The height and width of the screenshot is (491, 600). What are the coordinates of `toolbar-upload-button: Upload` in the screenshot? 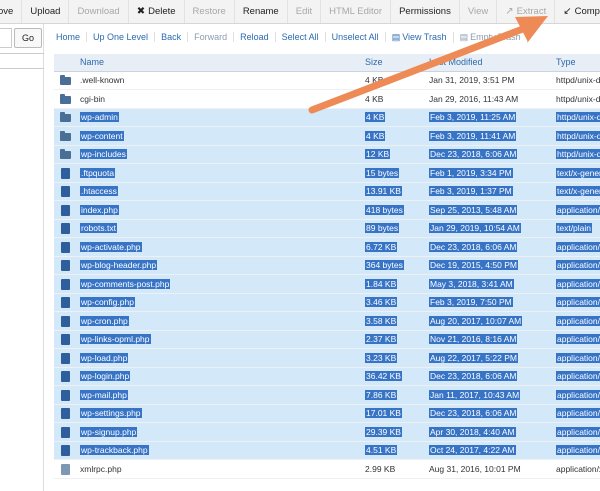 It's located at (46, 11).